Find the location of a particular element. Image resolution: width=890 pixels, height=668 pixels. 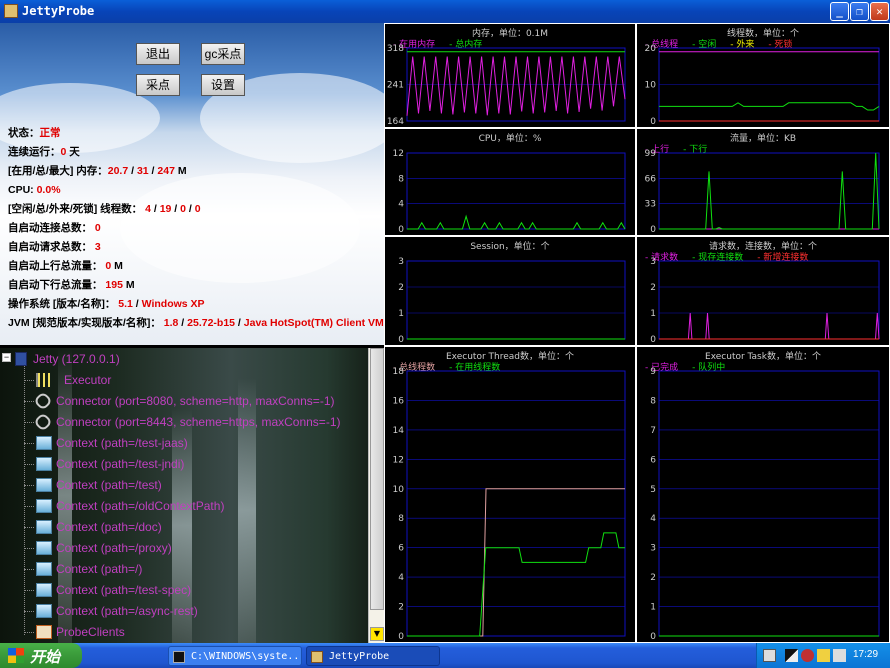

close-button: ✕ is located at coordinates (879, 11).